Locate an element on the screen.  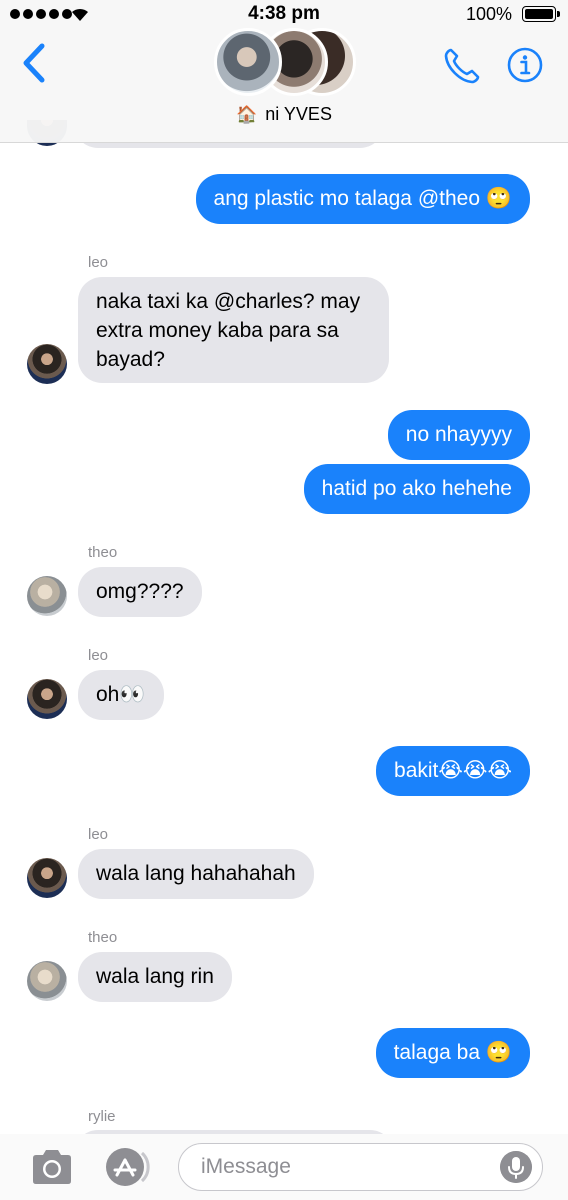
message-bubble-outgoing: talaga ba 🙄 is located at coordinates (452, 1053).